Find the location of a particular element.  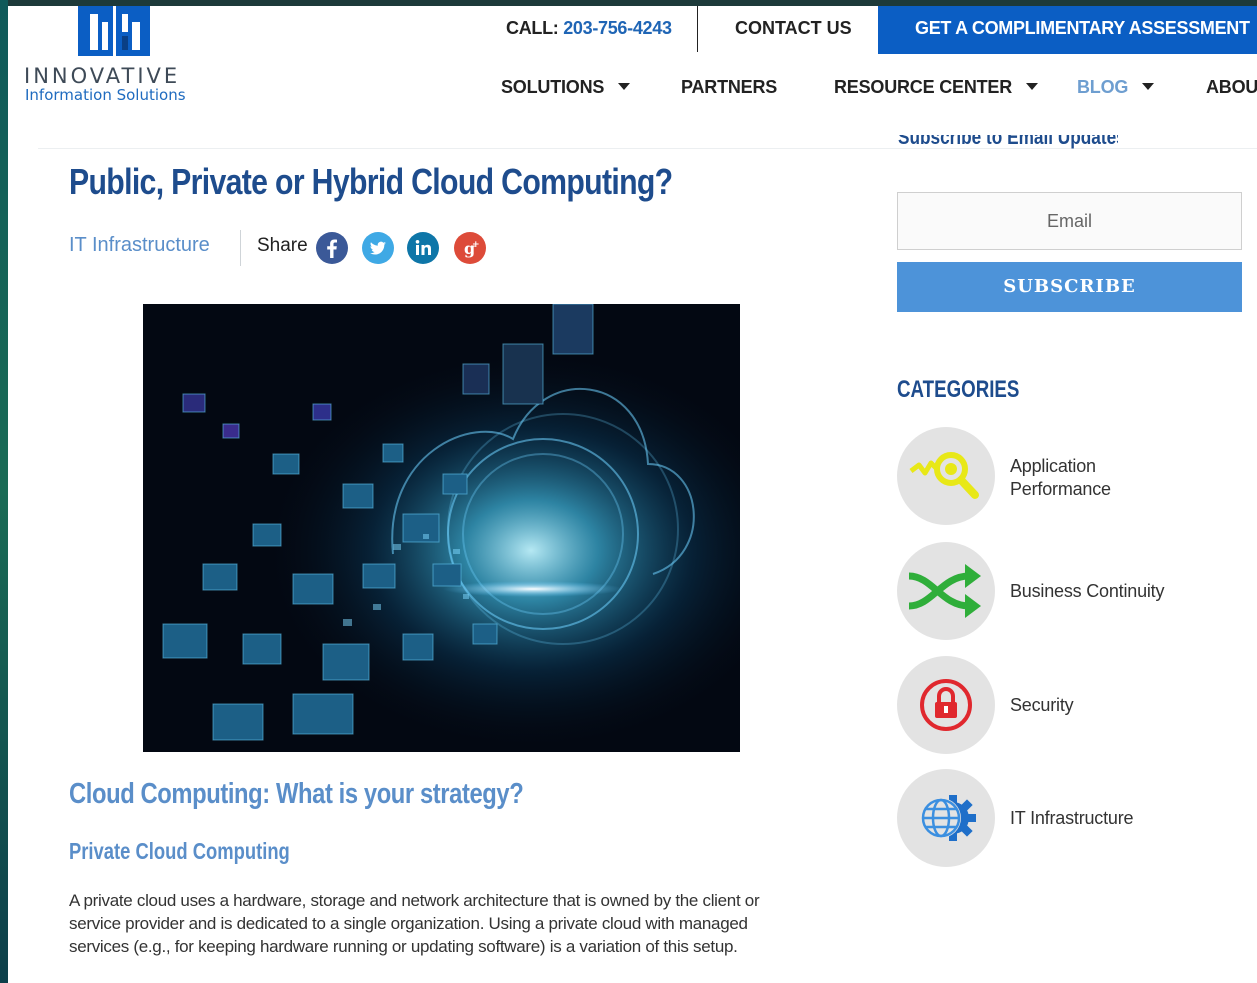

category-it-infrastructure: IT Infrastructure is located at coordinates (1072, 819).